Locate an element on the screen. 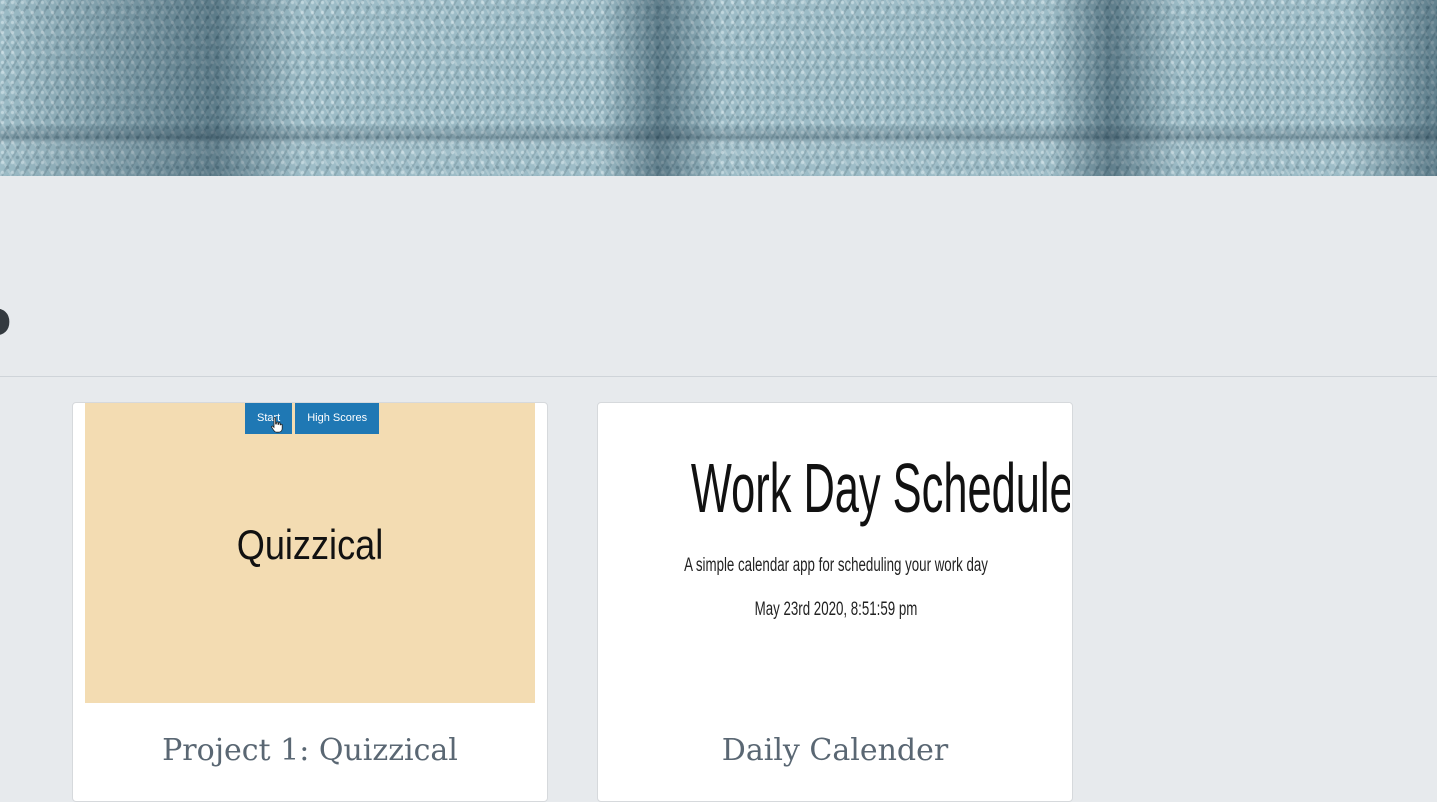  preview-quiz-title: Quizzical is located at coordinates (310, 544).